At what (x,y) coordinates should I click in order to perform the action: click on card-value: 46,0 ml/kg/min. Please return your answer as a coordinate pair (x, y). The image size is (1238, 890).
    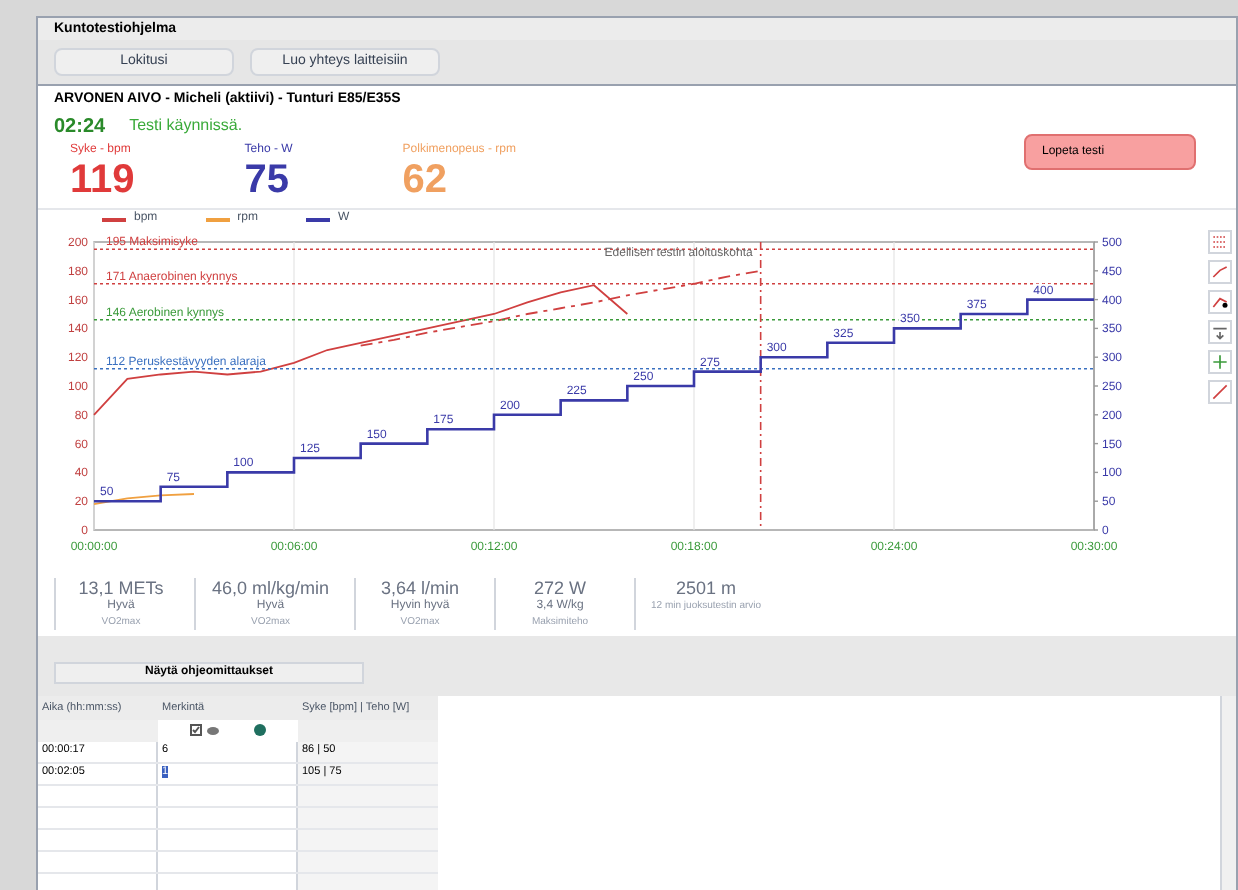
    Looking at the image, I should click on (271, 587).